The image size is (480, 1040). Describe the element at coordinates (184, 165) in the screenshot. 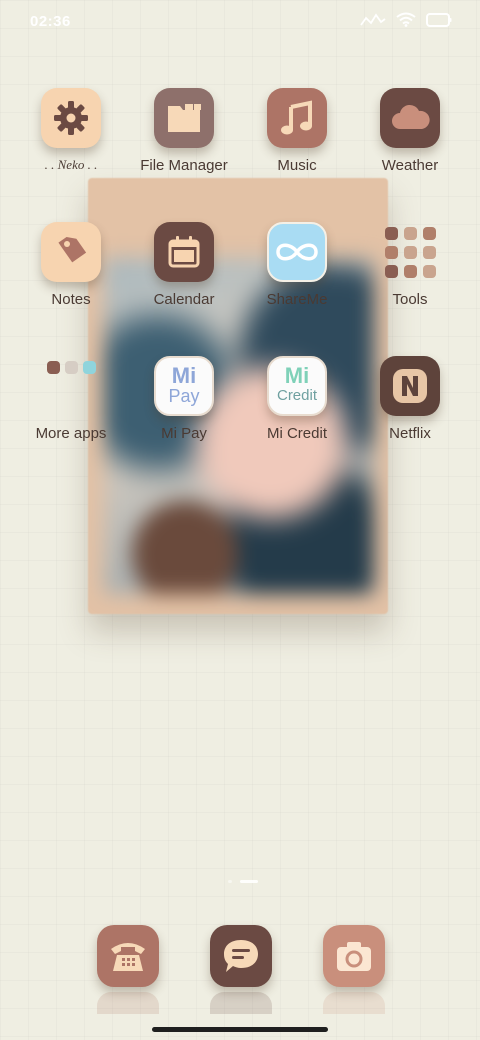

I see `app-label: File Manager` at that location.